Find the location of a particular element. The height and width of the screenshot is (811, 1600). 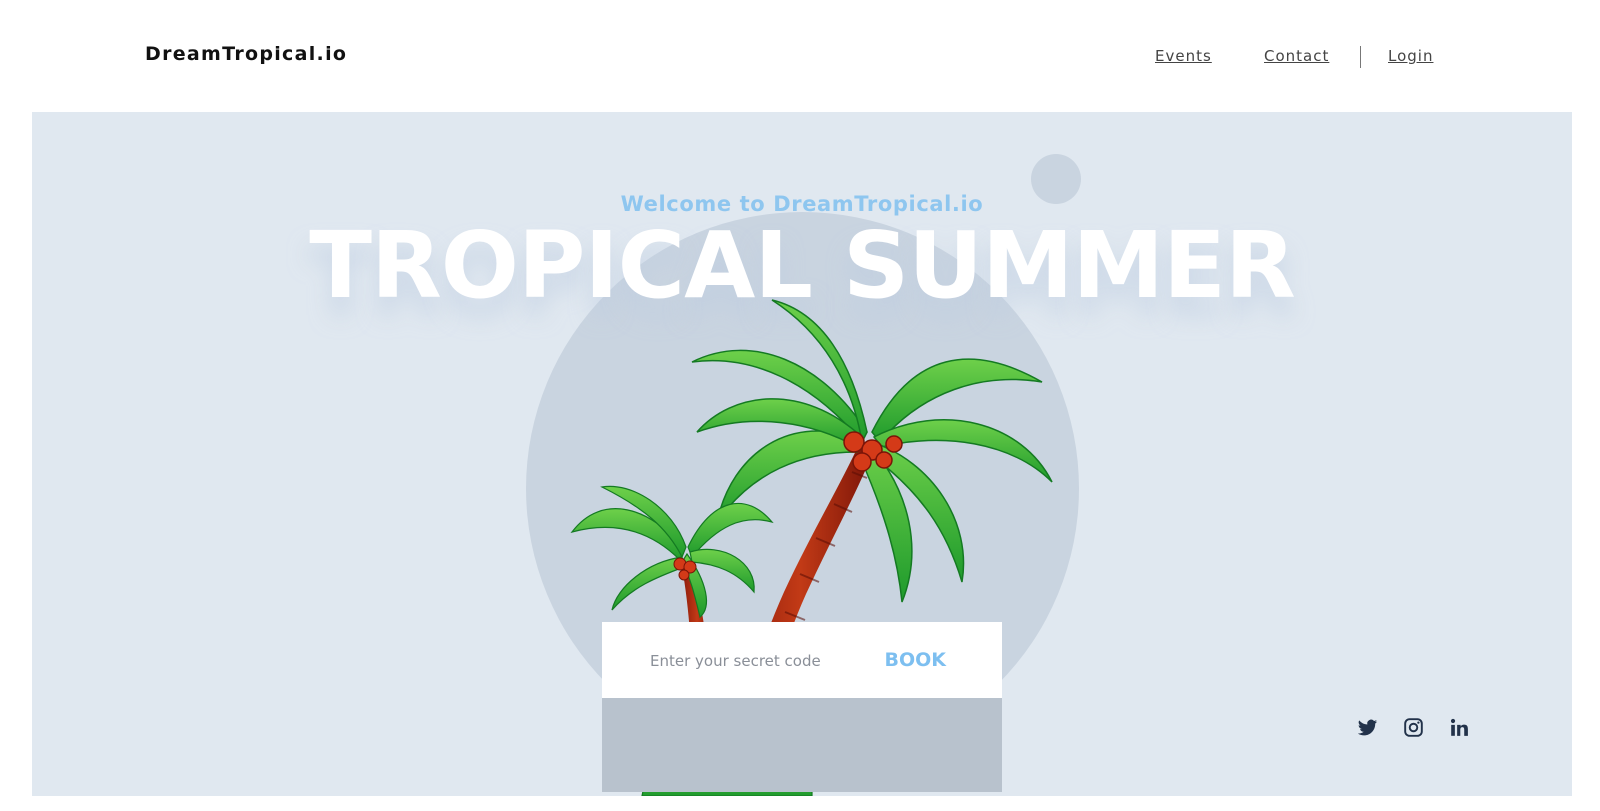

twitter-icon is located at coordinates (1367, 727).